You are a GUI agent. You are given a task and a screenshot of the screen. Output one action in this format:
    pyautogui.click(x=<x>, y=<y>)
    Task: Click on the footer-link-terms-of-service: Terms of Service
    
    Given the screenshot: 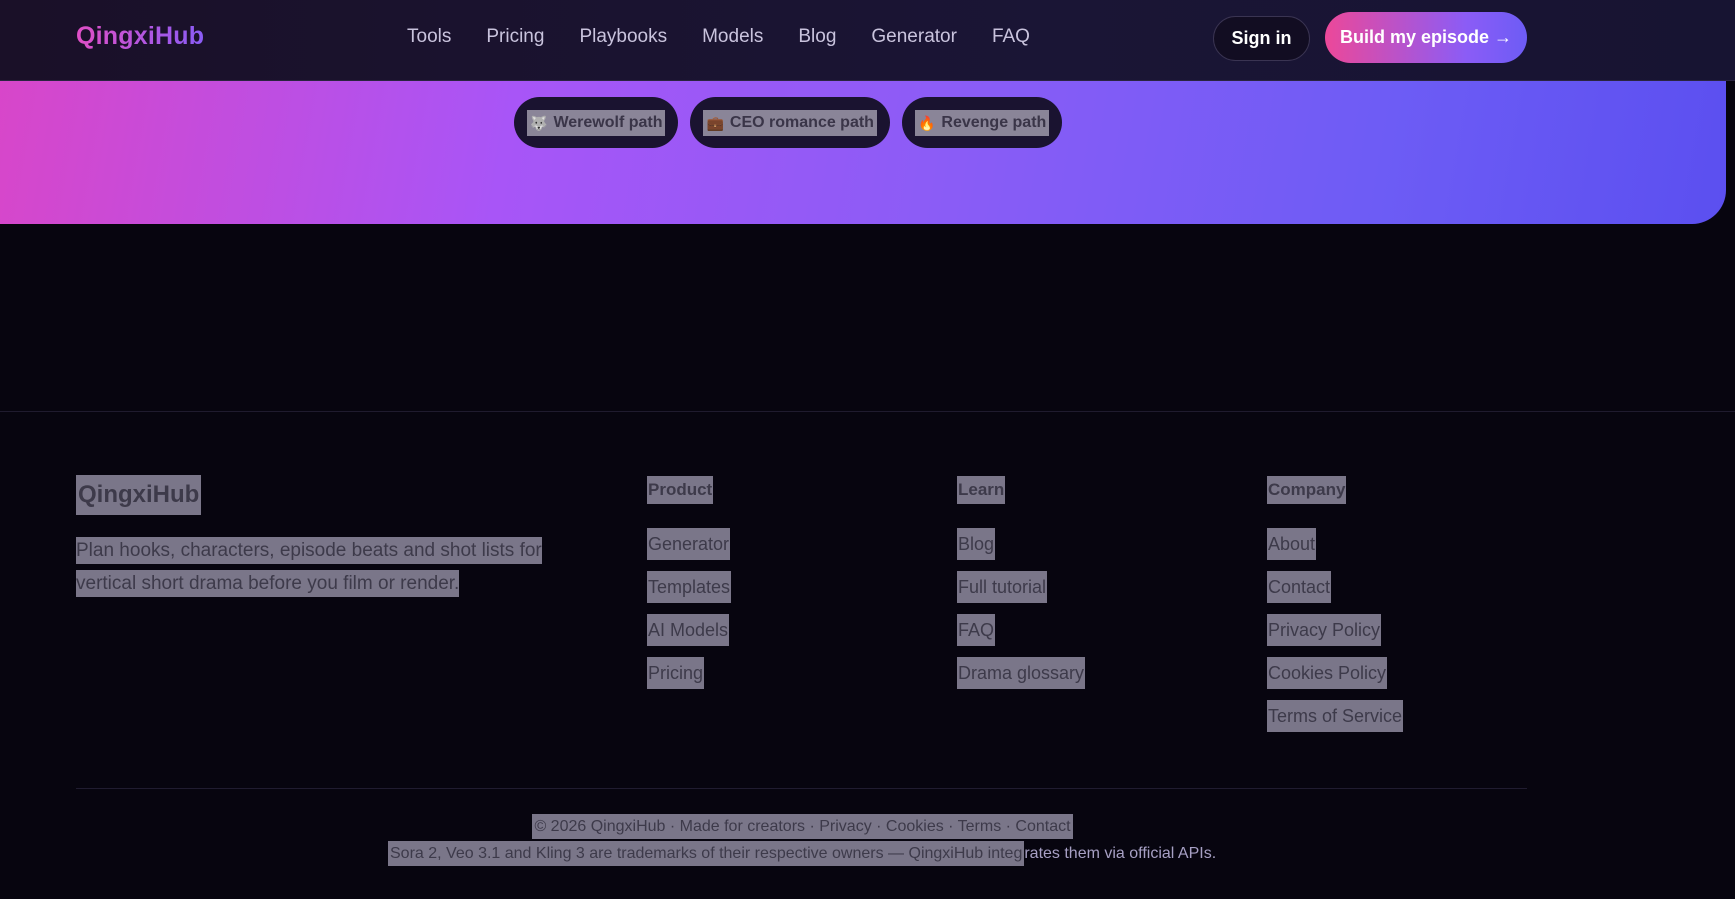 What is the action you would take?
    pyautogui.click(x=1335, y=716)
    